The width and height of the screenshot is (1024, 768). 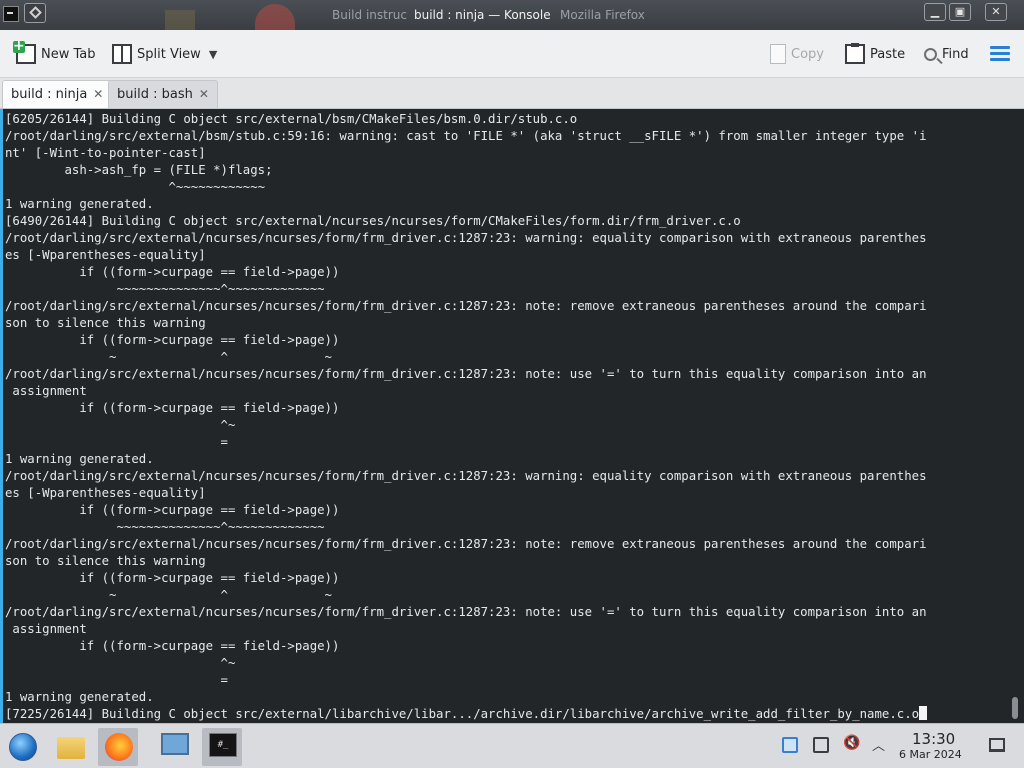 I want to click on paste-button: Paste, so click(x=875, y=54).